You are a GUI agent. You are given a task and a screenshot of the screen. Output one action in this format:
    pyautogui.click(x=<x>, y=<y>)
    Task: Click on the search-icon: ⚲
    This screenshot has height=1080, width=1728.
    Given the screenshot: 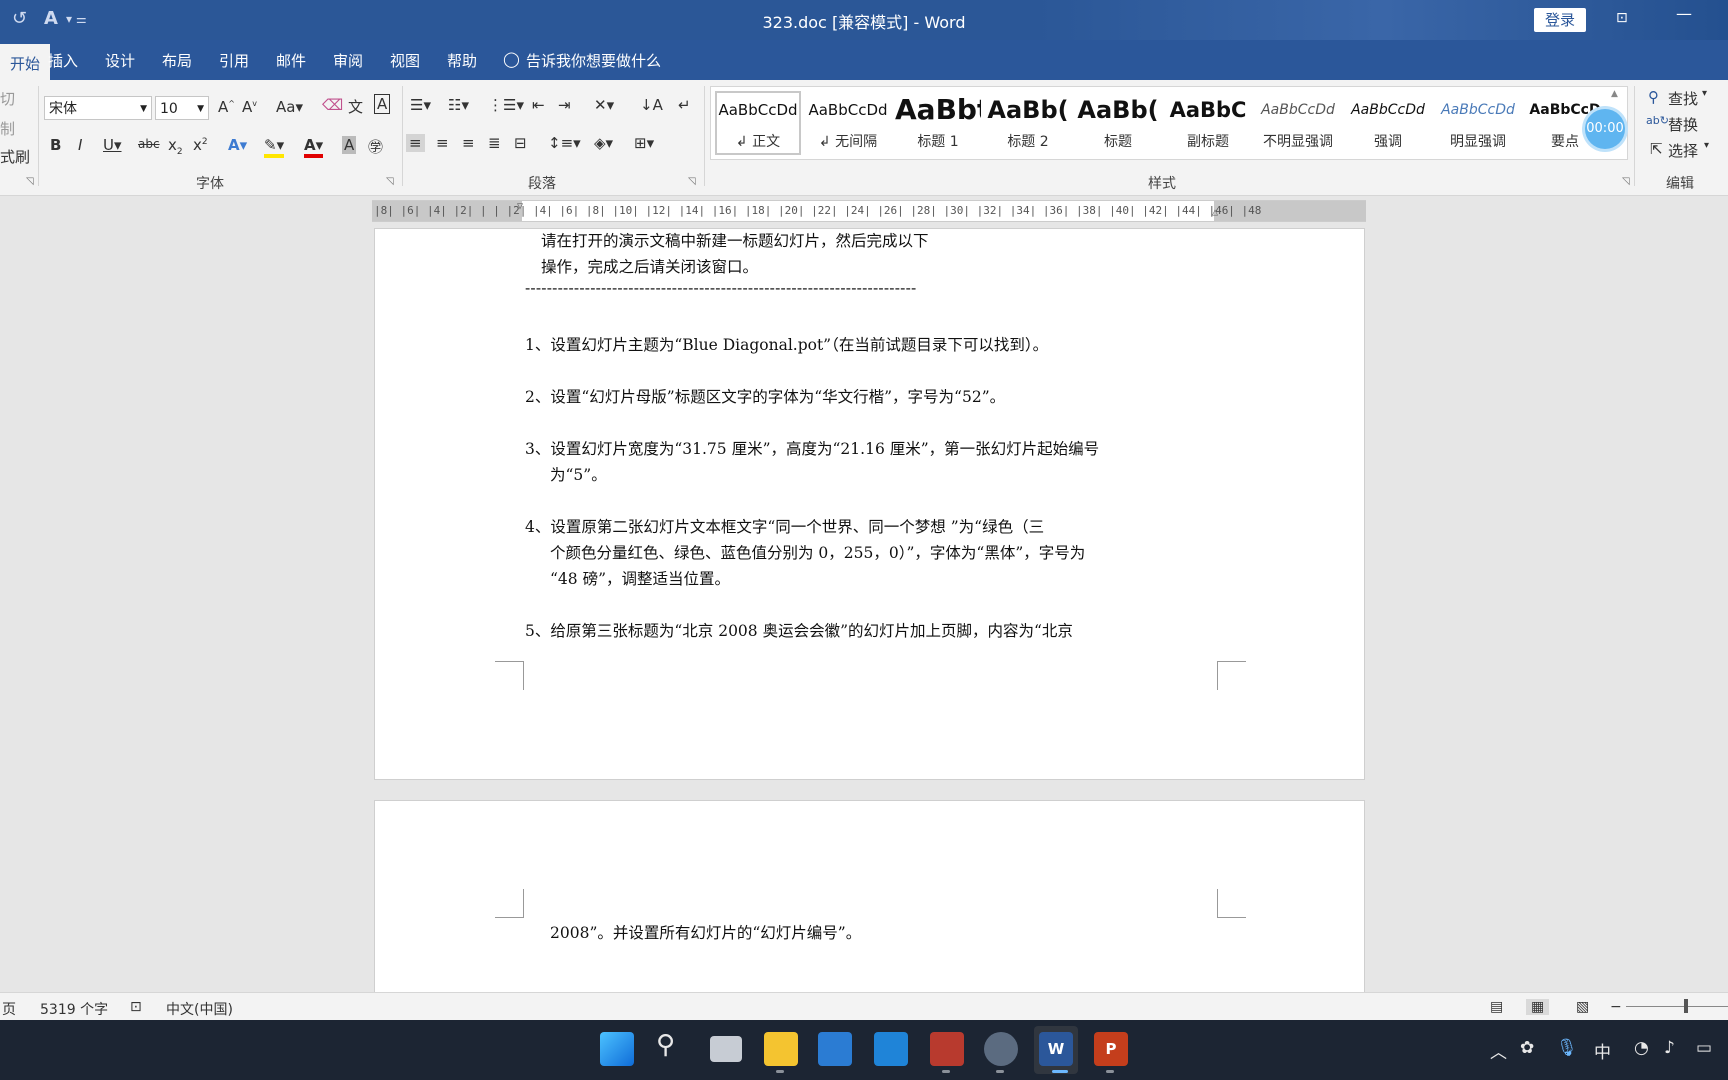 What is the action you would take?
    pyautogui.click(x=665, y=1045)
    